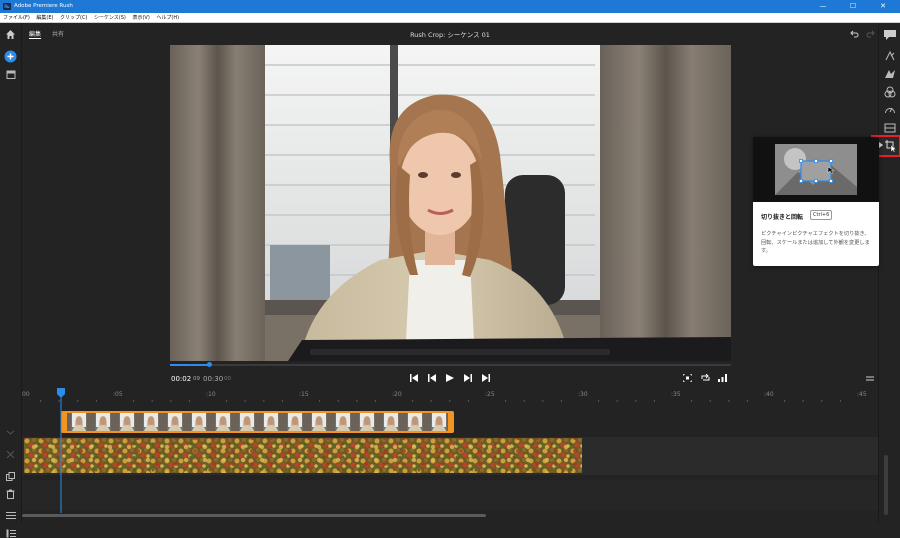  What do you see at coordinates (44, 18) in the screenshot?
I see `menu-edit: 編集(E)` at bounding box center [44, 18].